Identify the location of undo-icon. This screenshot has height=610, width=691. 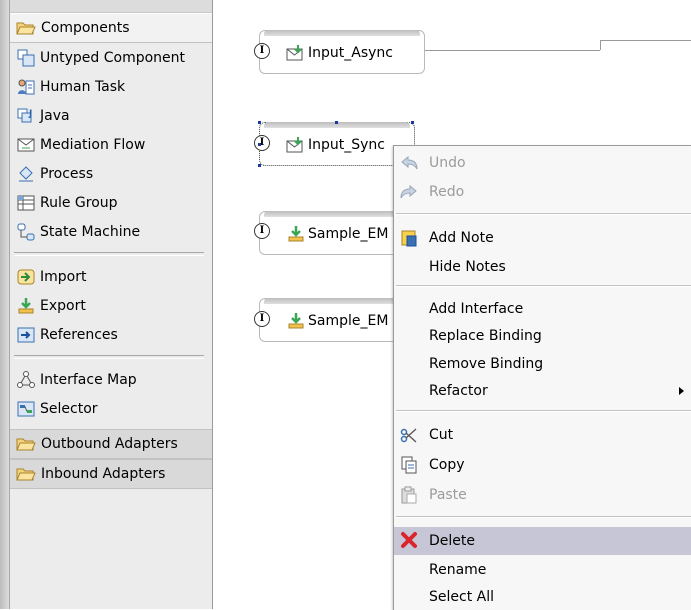
(409, 163).